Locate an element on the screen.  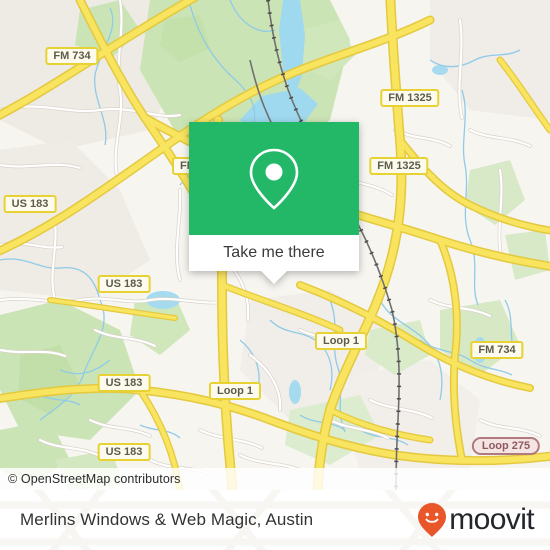
moovit-brand: moovit is located at coordinates (476, 520).